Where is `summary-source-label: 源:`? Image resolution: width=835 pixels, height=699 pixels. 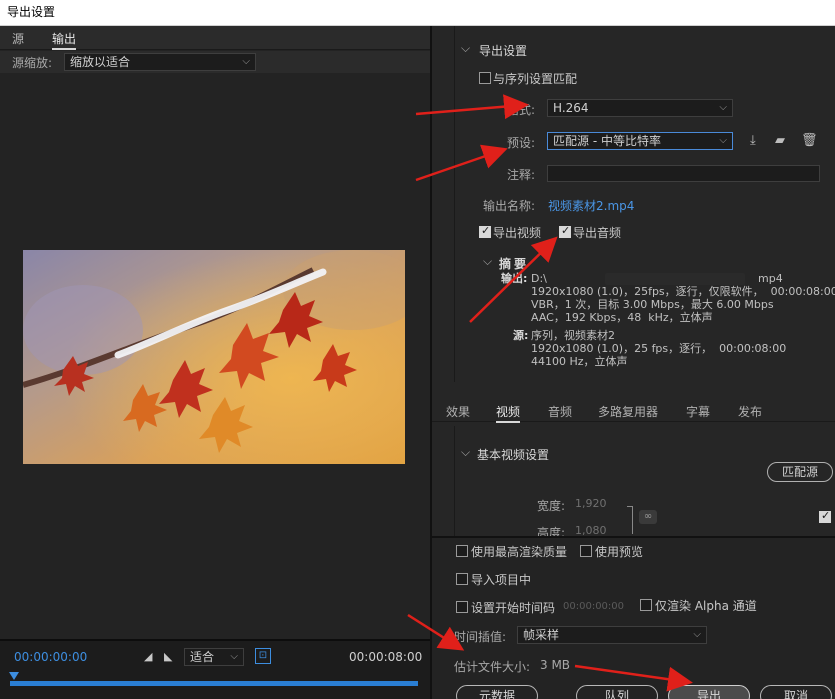
summary-source-label: 源: is located at coordinates (521, 335).